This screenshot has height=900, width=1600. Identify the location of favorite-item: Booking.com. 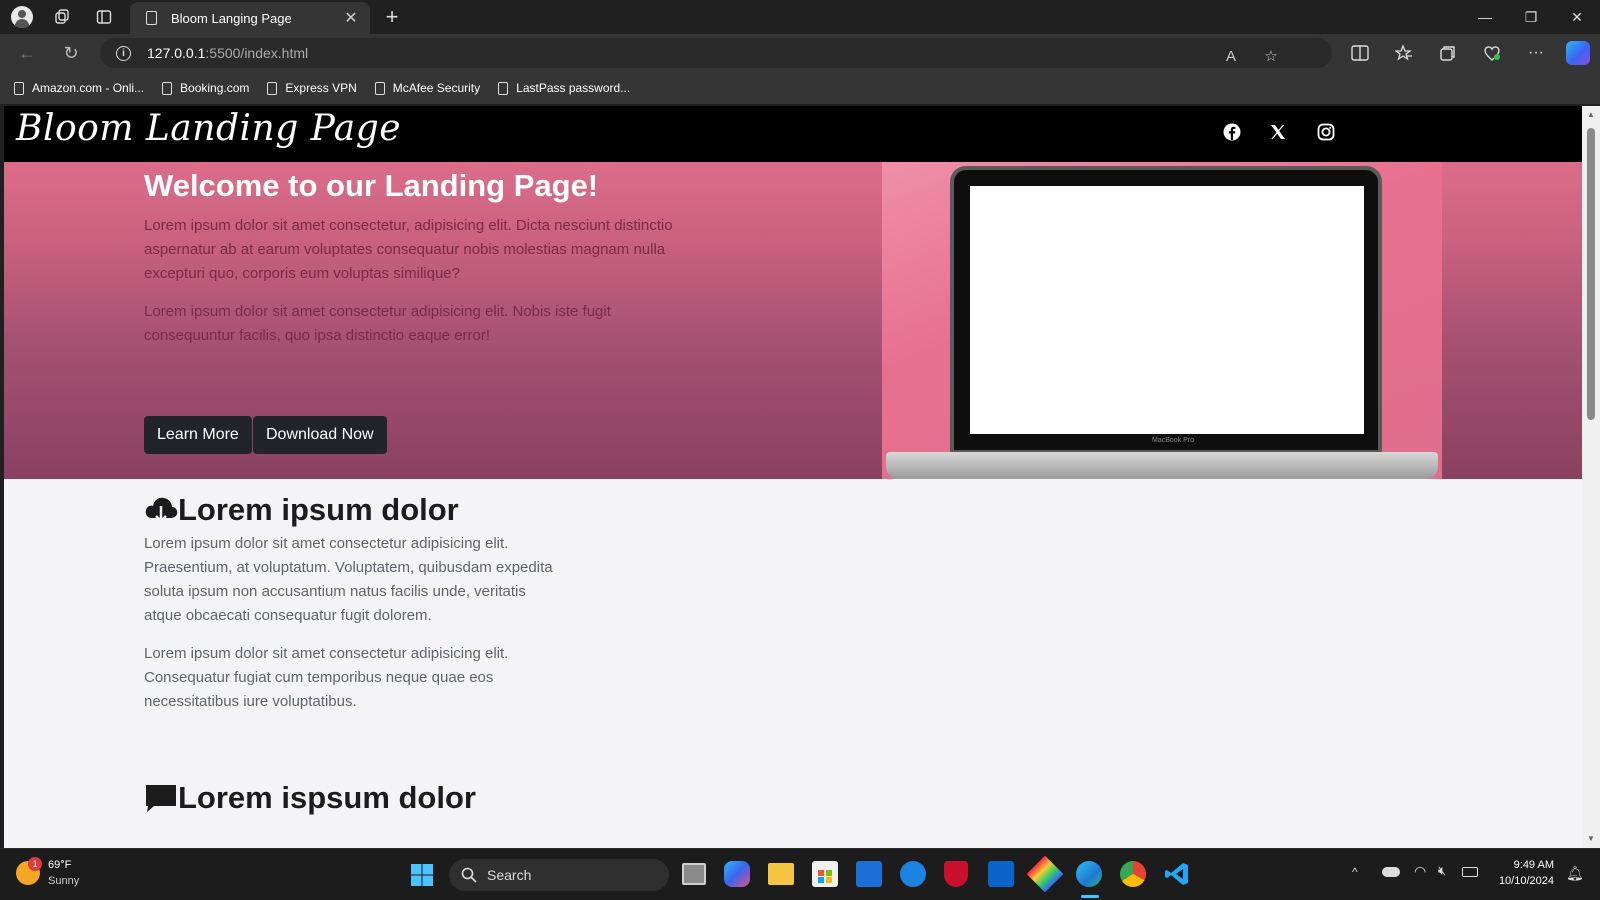
(205, 88).